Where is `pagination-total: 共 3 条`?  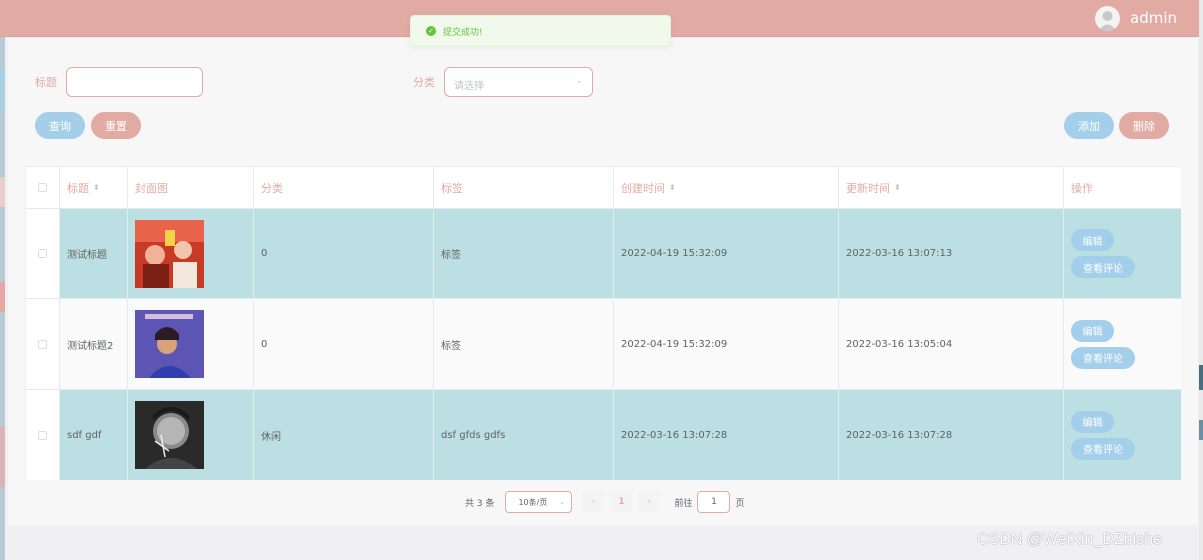 pagination-total: 共 3 条 is located at coordinates (480, 503).